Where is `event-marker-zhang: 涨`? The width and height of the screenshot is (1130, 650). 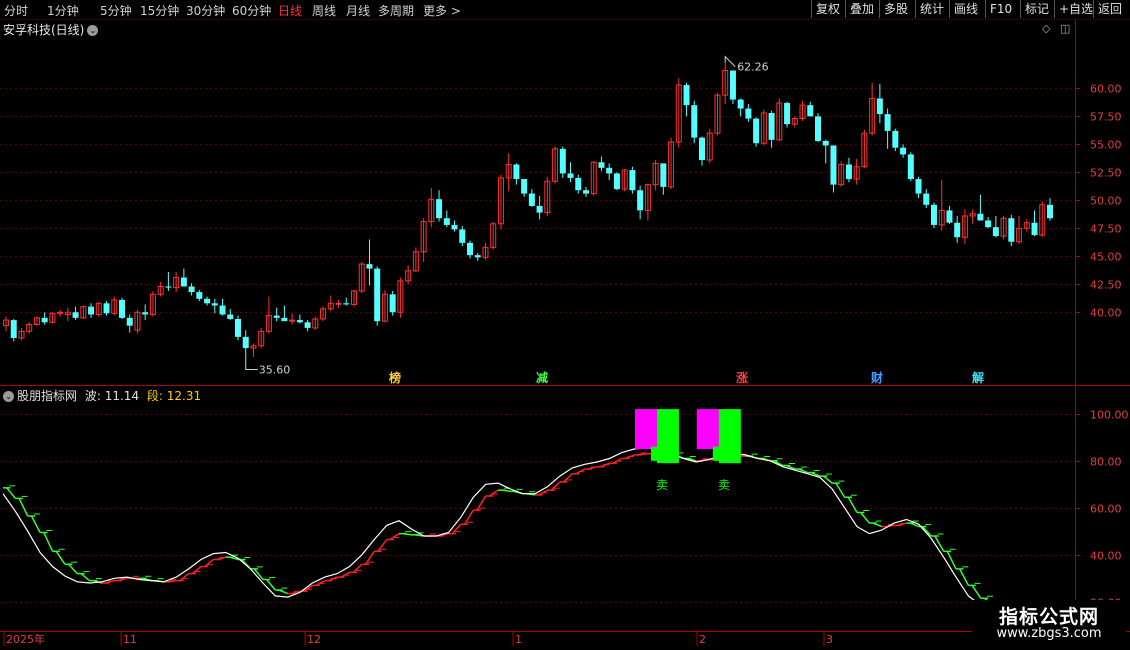 event-marker-zhang: 涨 is located at coordinates (742, 377).